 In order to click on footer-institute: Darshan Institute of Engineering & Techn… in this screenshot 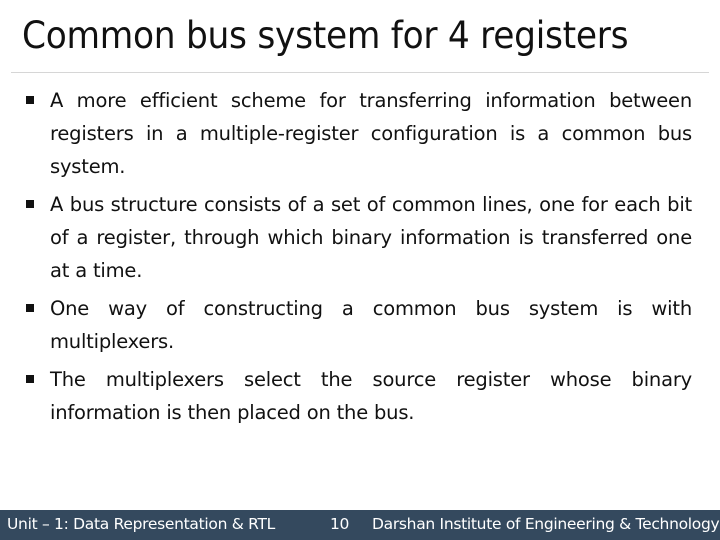, I will do `click(546, 524)`.